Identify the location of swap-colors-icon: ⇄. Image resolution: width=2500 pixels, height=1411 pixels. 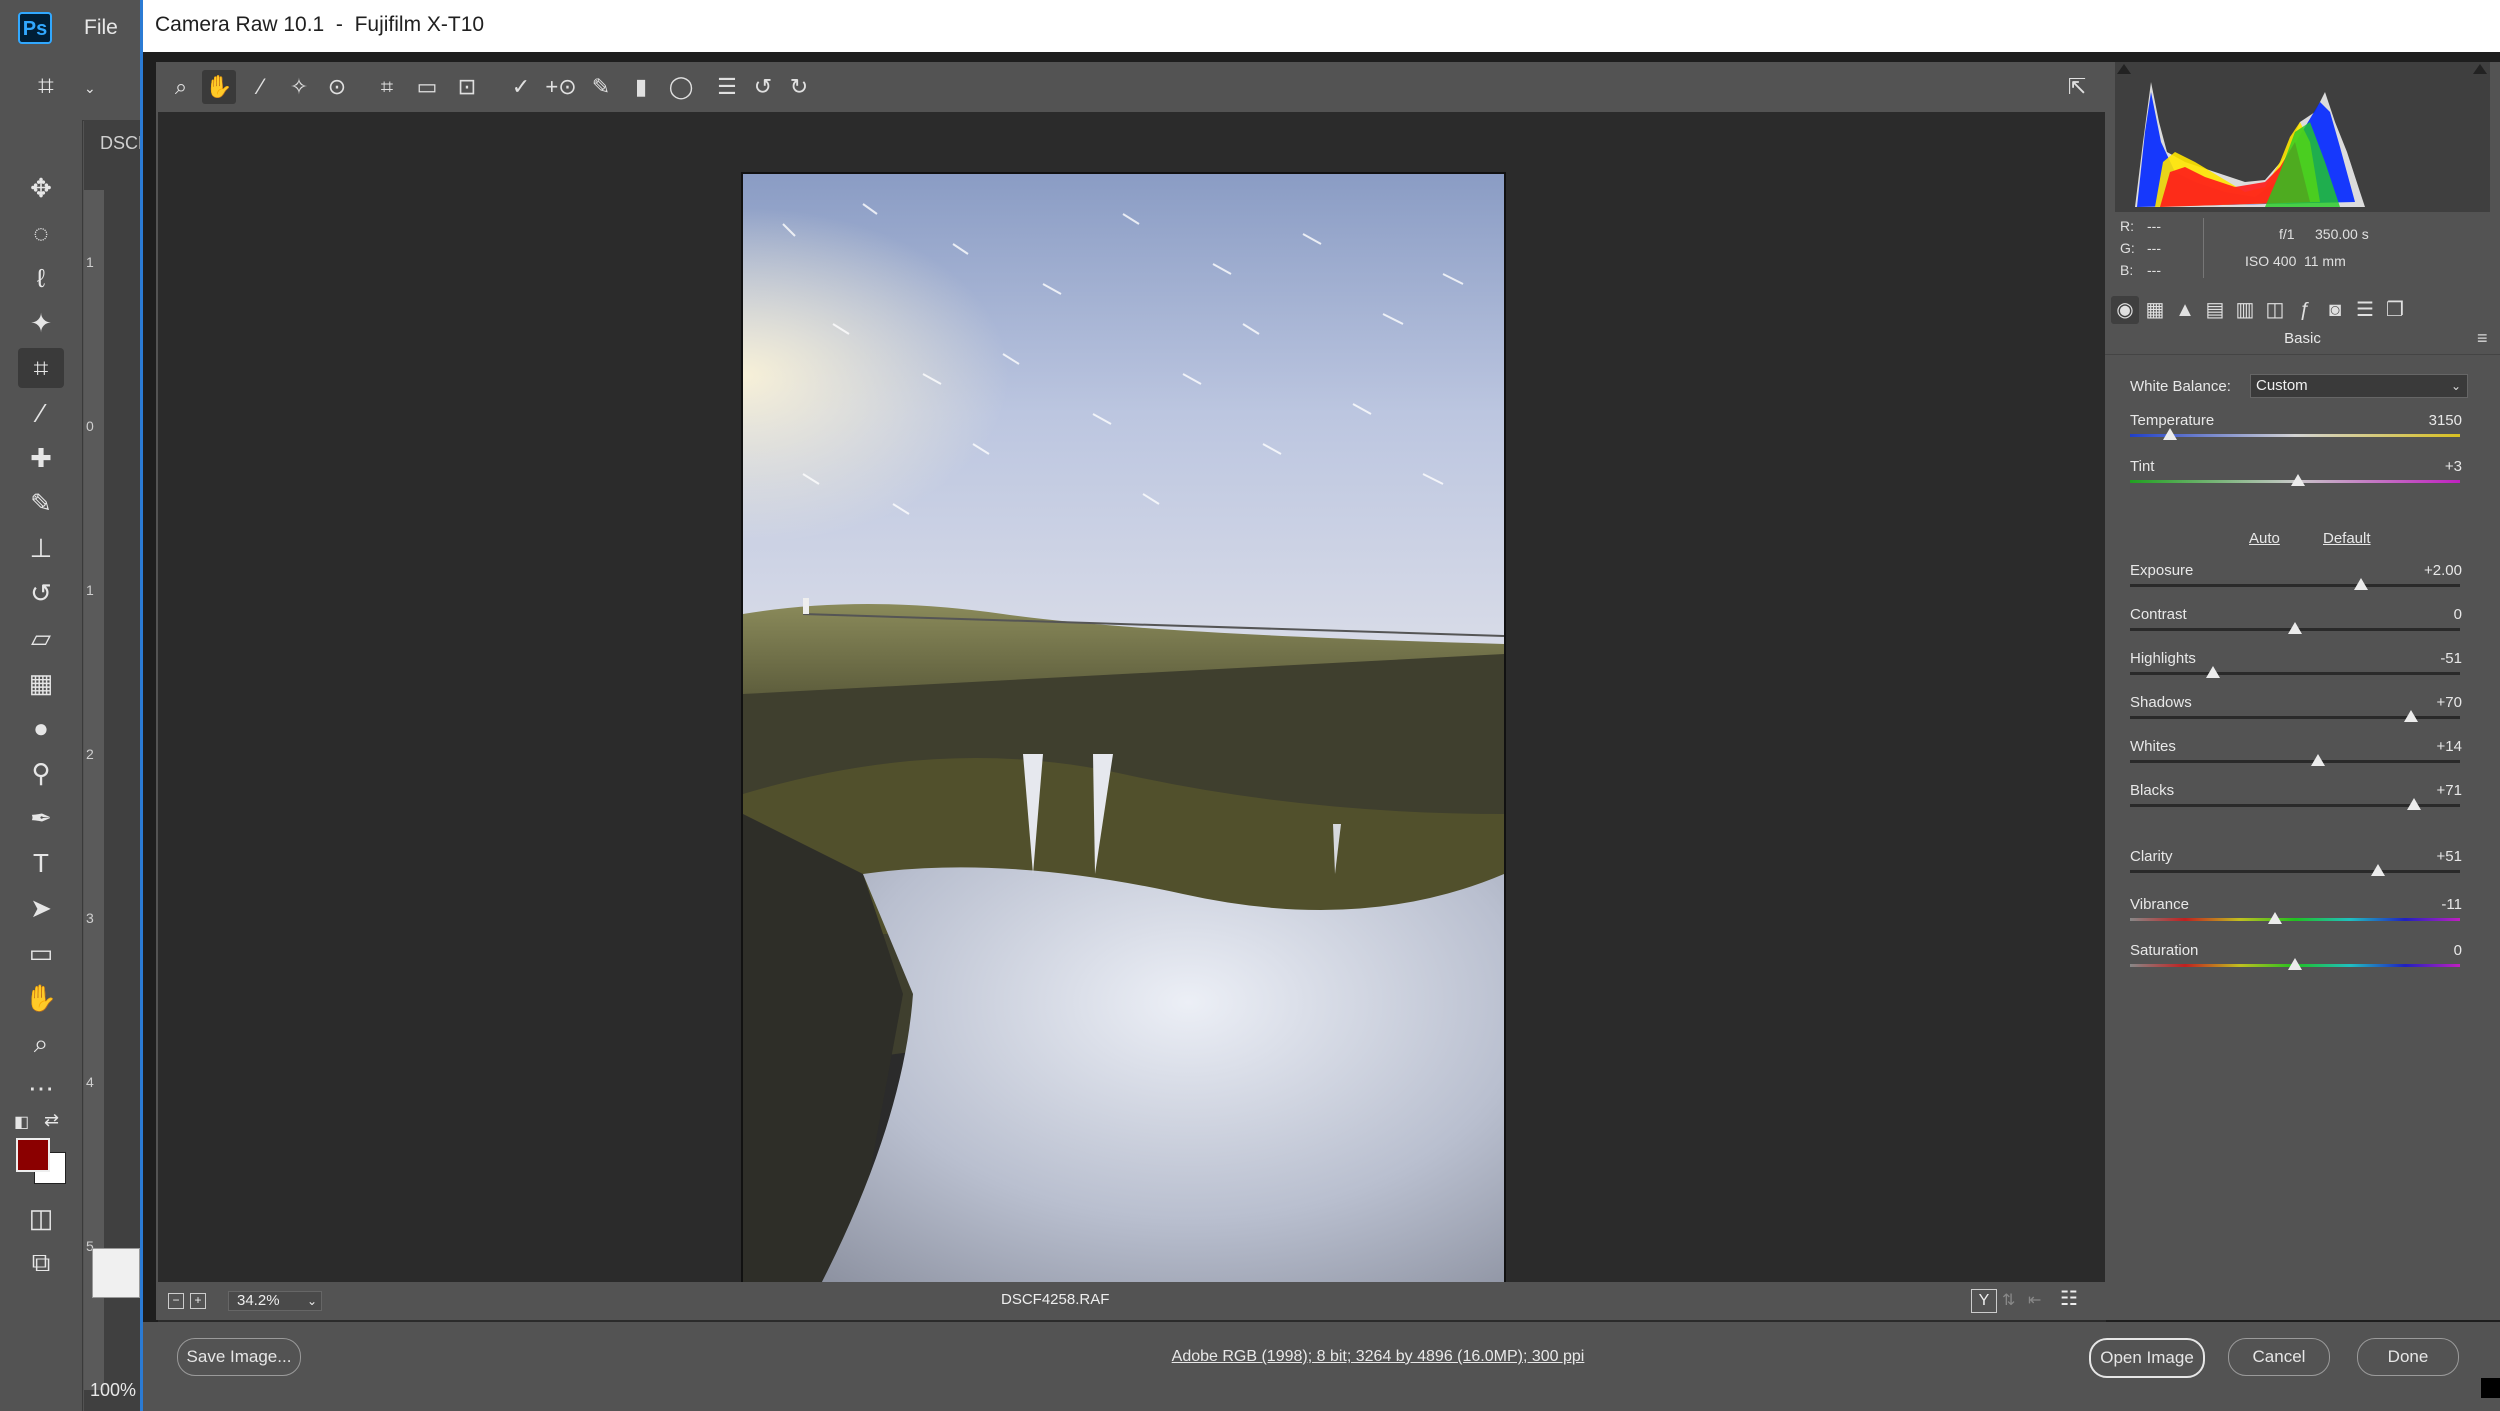
(51, 1120).